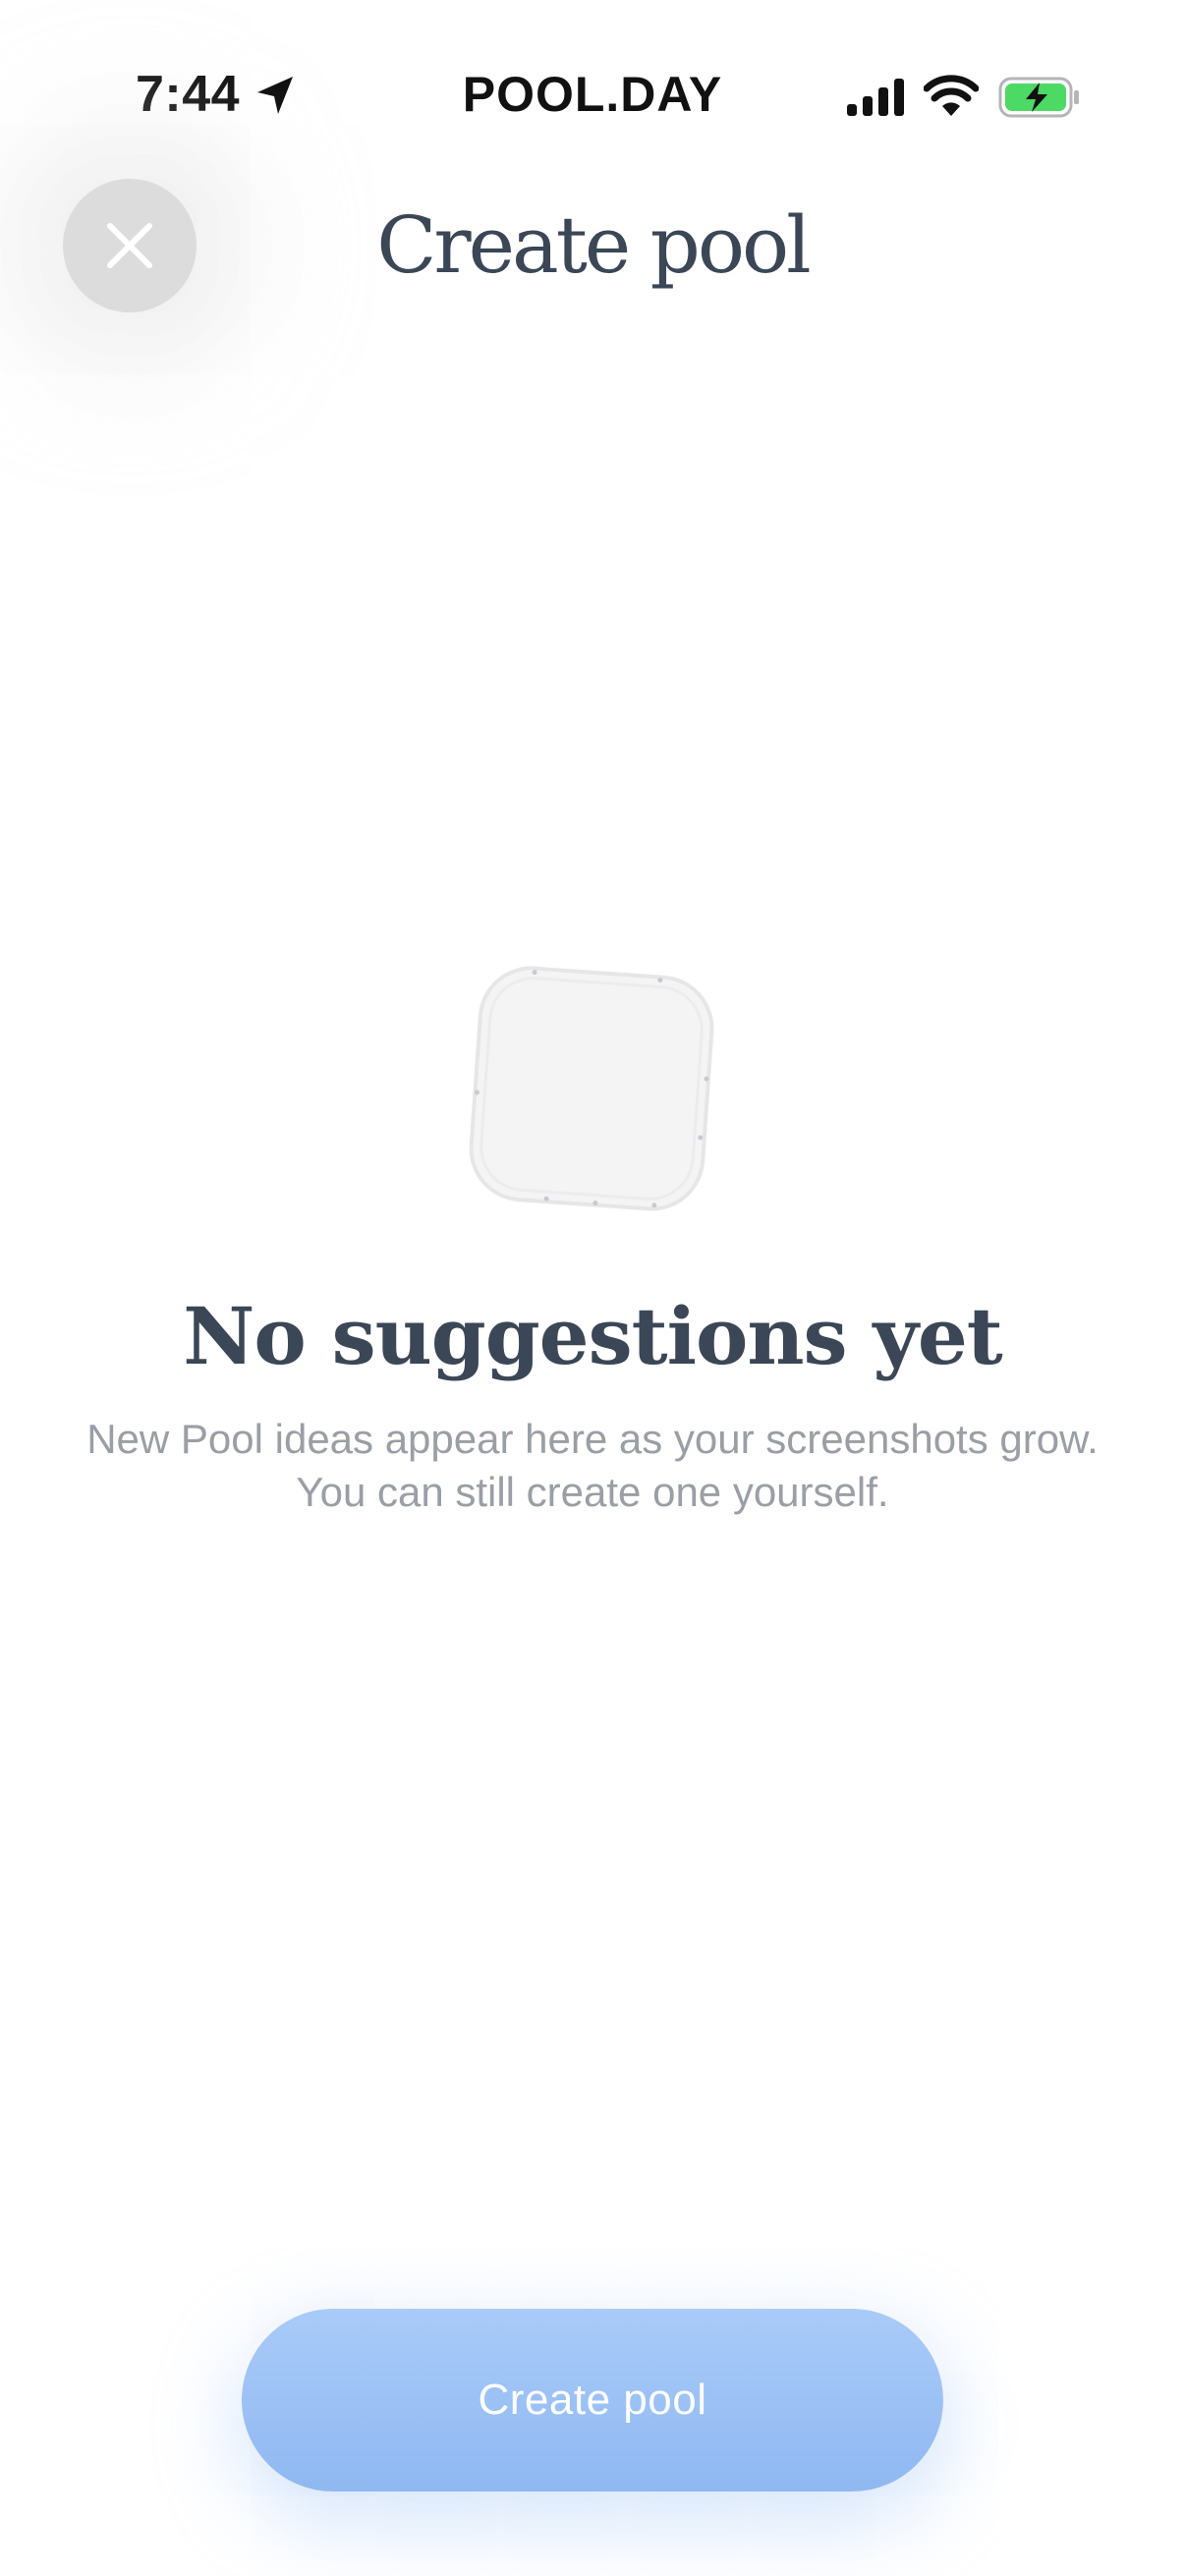 Image resolution: width=1185 pixels, height=2576 pixels. I want to click on battery-charging-icon, so click(1038, 97).